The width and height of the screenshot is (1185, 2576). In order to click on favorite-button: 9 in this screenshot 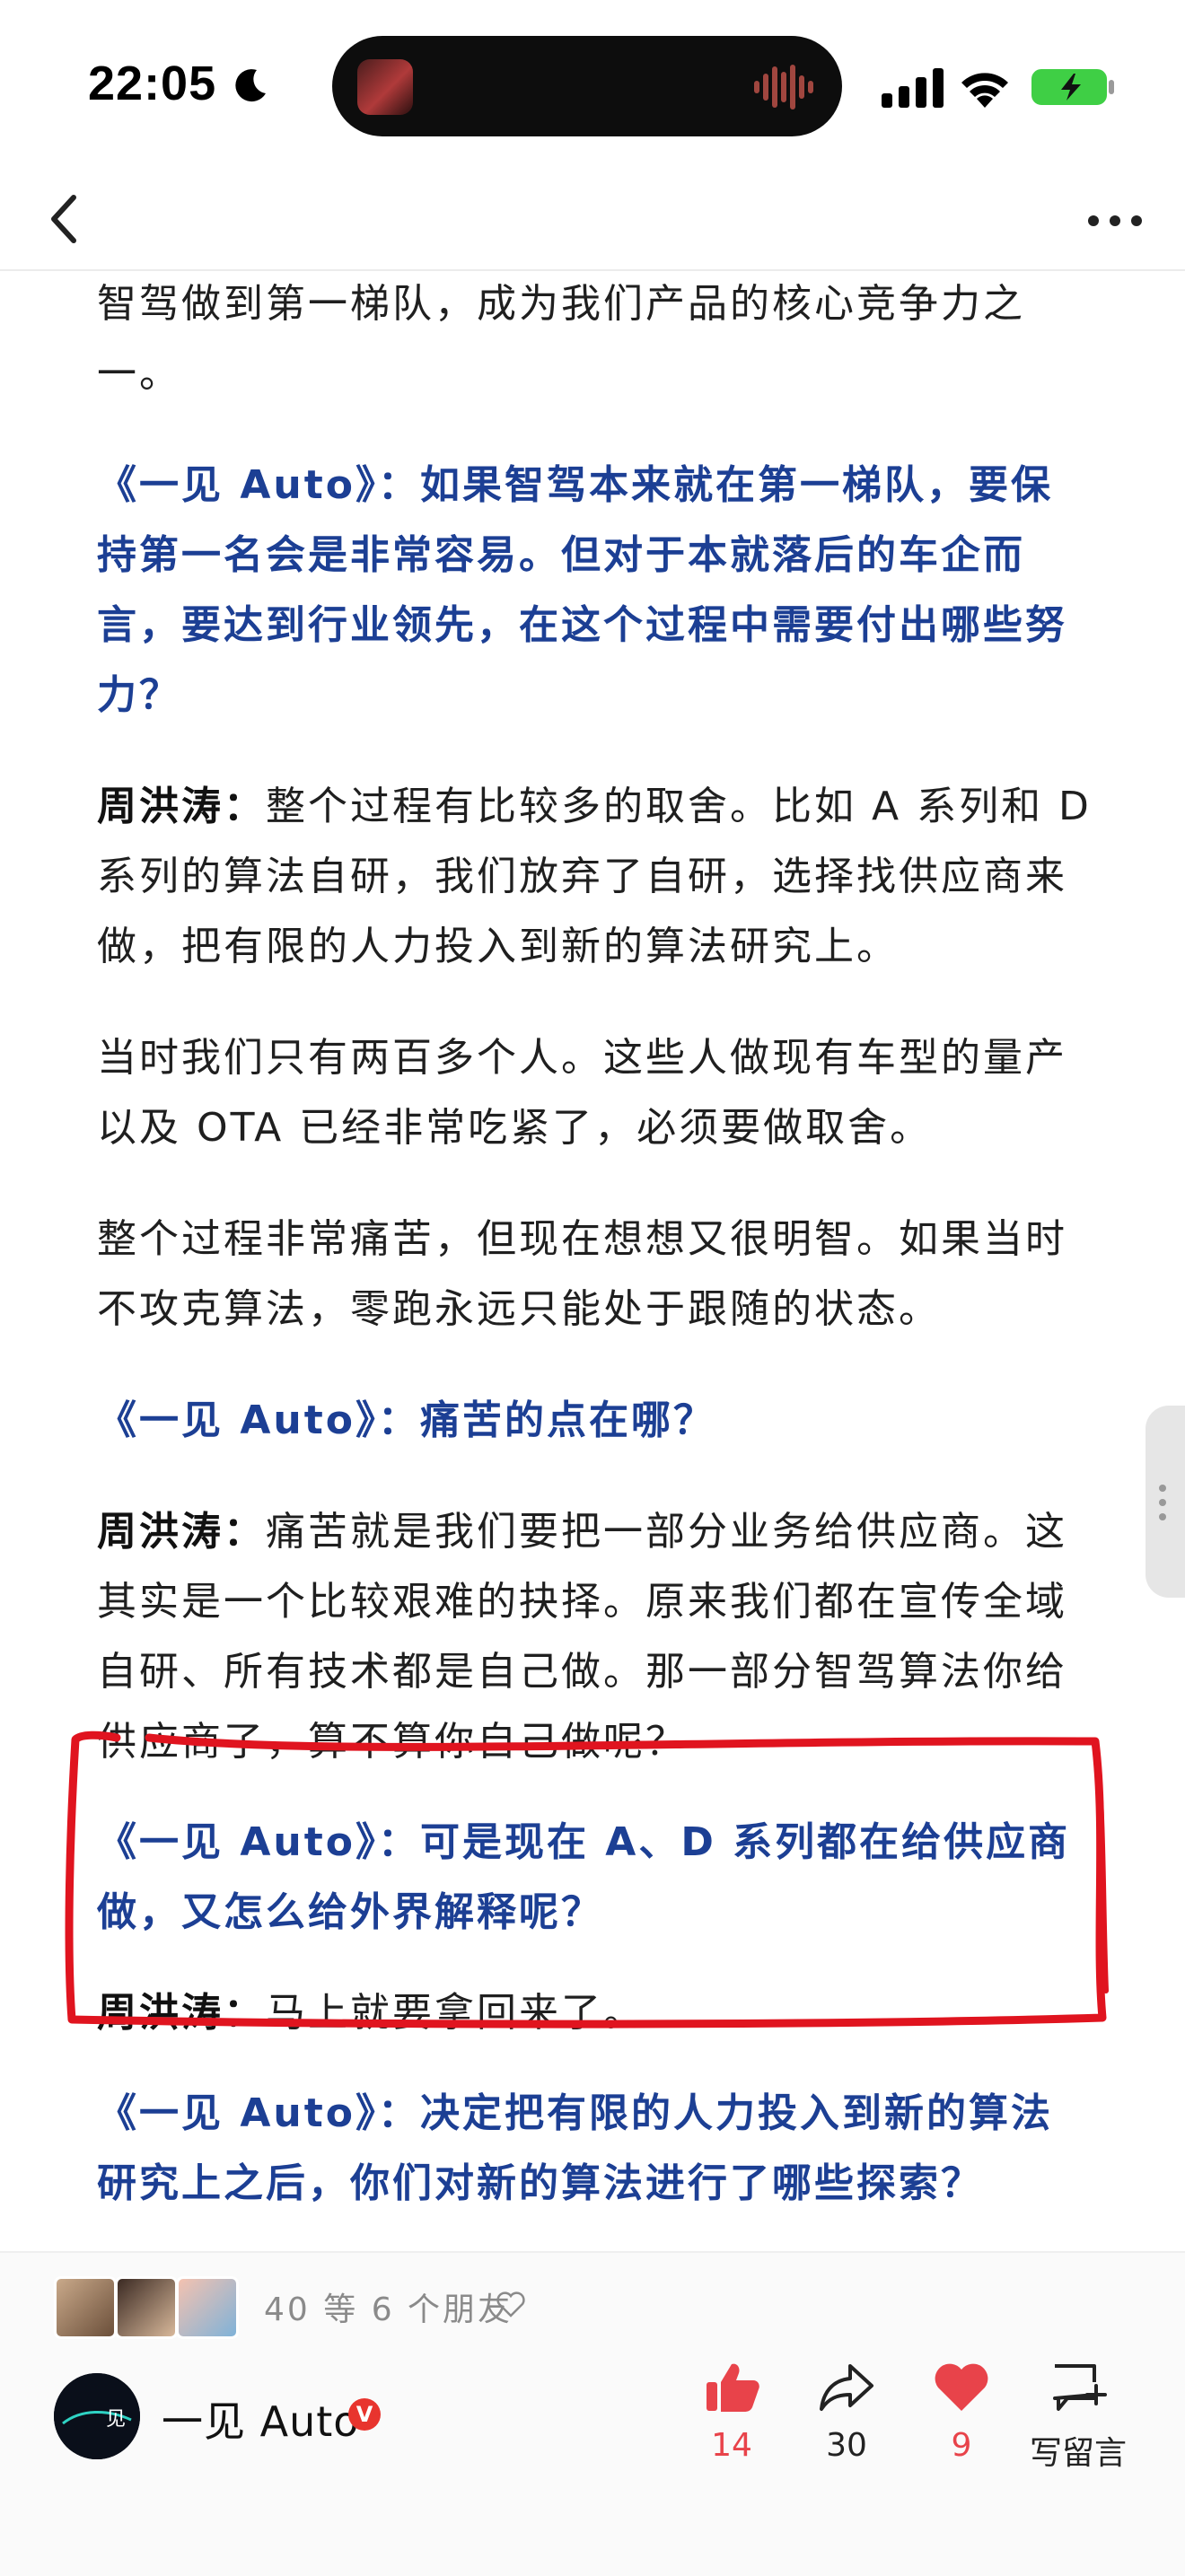, I will do `click(961, 2412)`.